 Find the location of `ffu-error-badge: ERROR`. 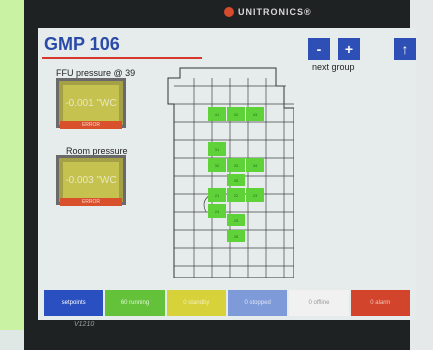

ffu-error-badge: ERROR is located at coordinates (91, 125).